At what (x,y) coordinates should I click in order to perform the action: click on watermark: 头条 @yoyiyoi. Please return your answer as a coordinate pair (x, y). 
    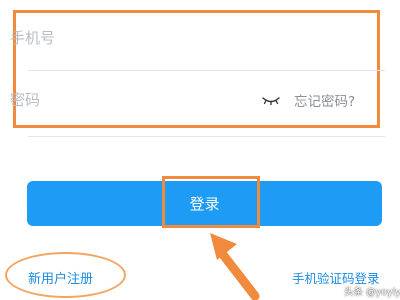
    Looking at the image, I should click on (372, 292).